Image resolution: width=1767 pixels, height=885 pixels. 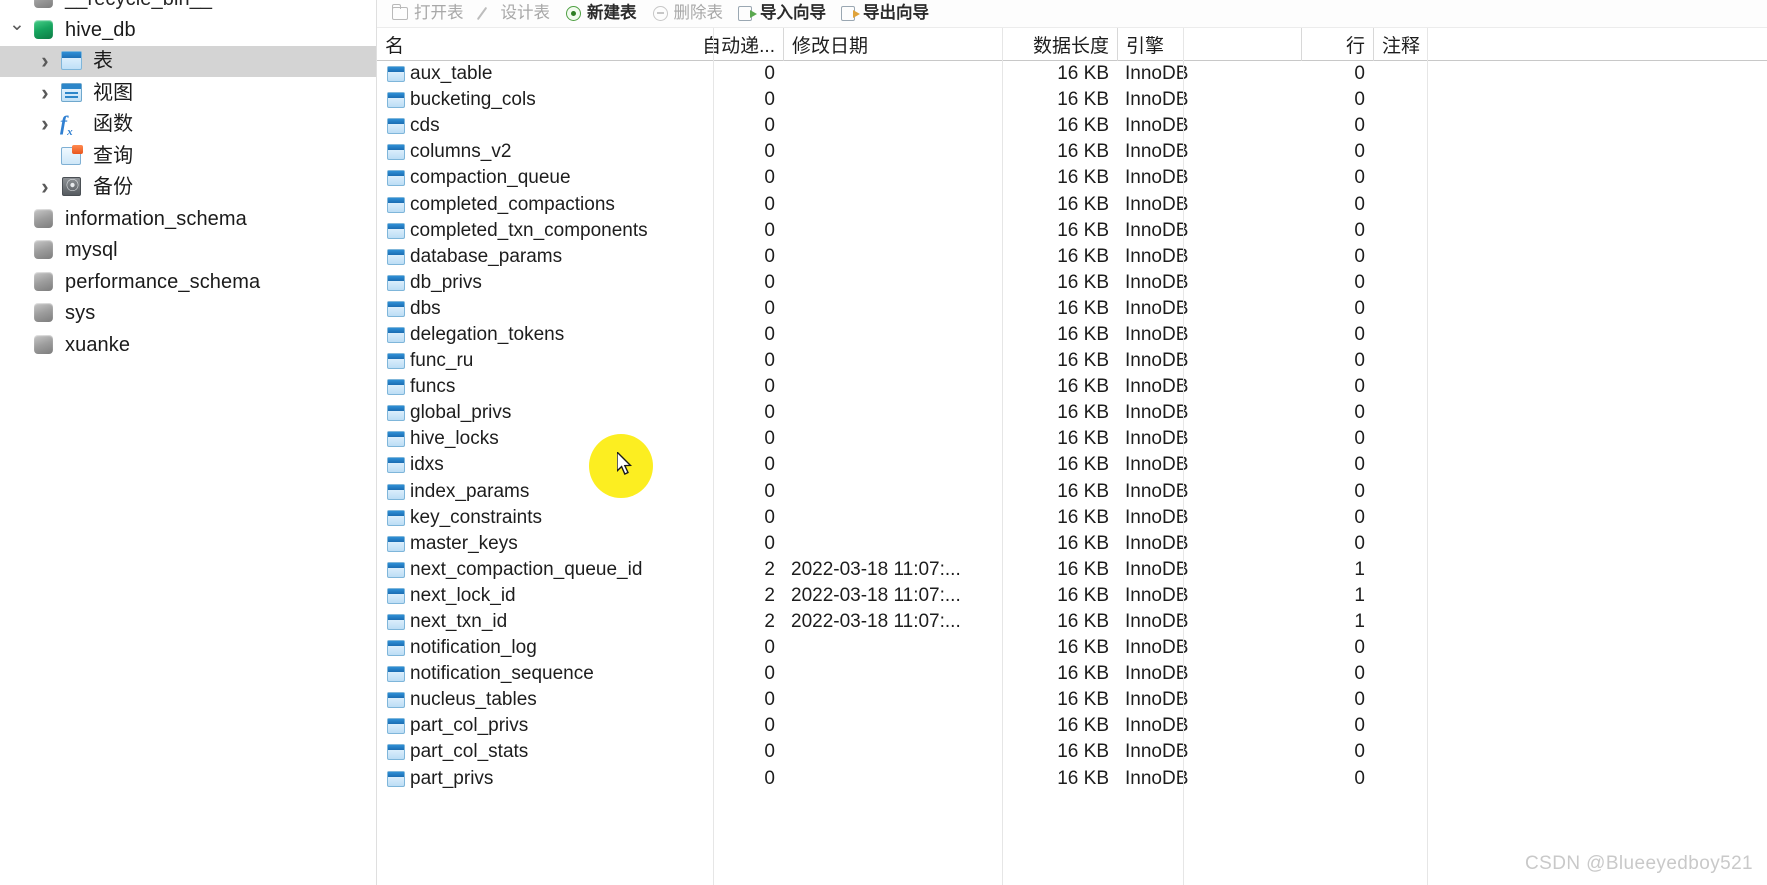 What do you see at coordinates (545, 674) in the screenshot?
I see `cell-name: notification_sequence` at bounding box center [545, 674].